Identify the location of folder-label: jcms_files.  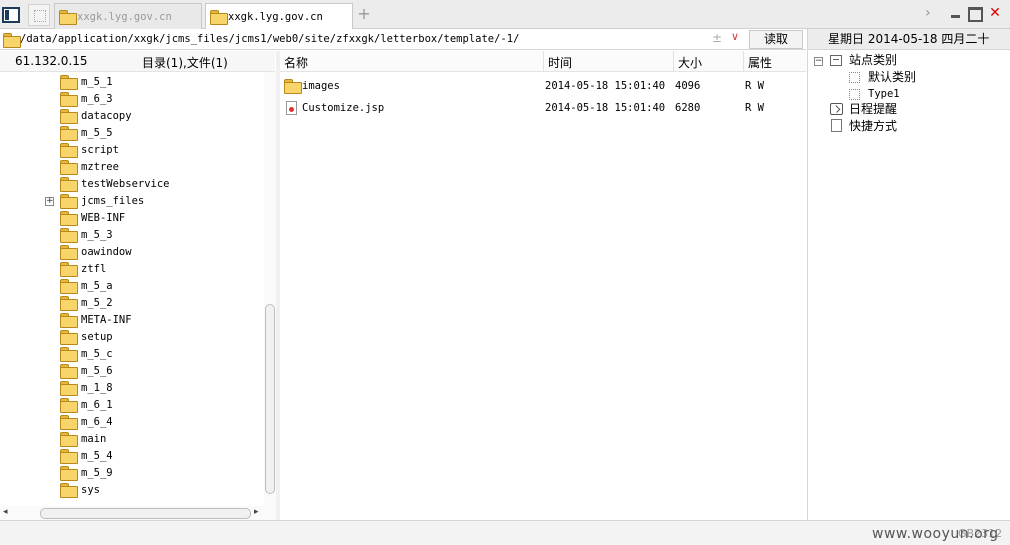
(113, 201).